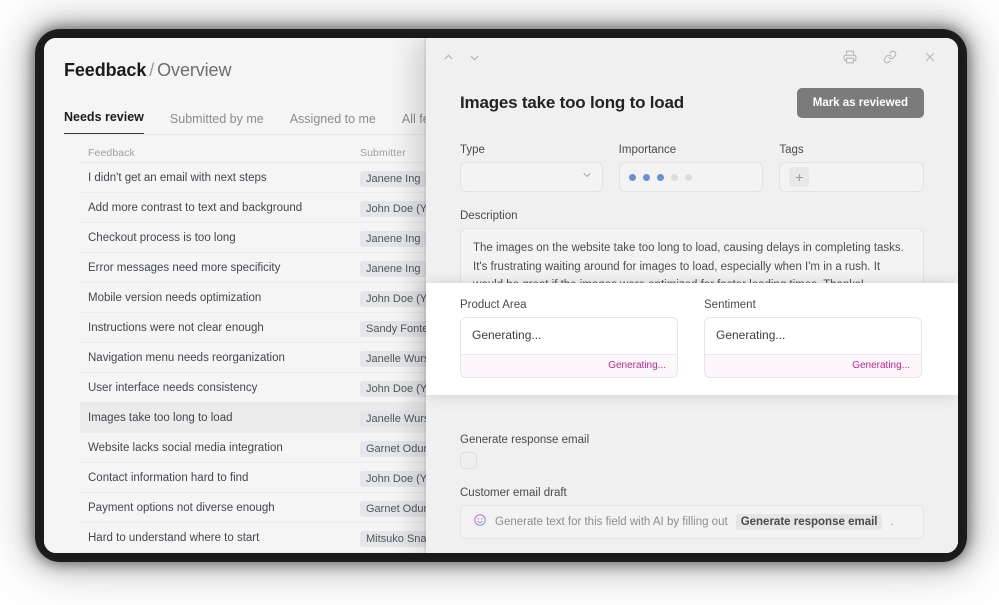 The image size is (999, 605). Describe the element at coordinates (799, 177) in the screenshot. I see `plus-icon: +` at that location.